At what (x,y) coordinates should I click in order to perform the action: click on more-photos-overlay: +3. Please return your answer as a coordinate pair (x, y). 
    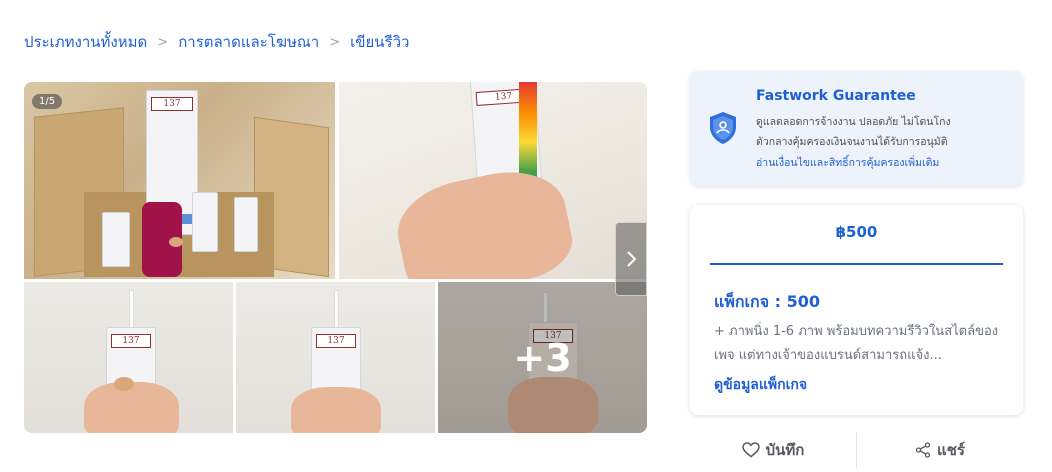
    Looking at the image, I should click on (542, 357).